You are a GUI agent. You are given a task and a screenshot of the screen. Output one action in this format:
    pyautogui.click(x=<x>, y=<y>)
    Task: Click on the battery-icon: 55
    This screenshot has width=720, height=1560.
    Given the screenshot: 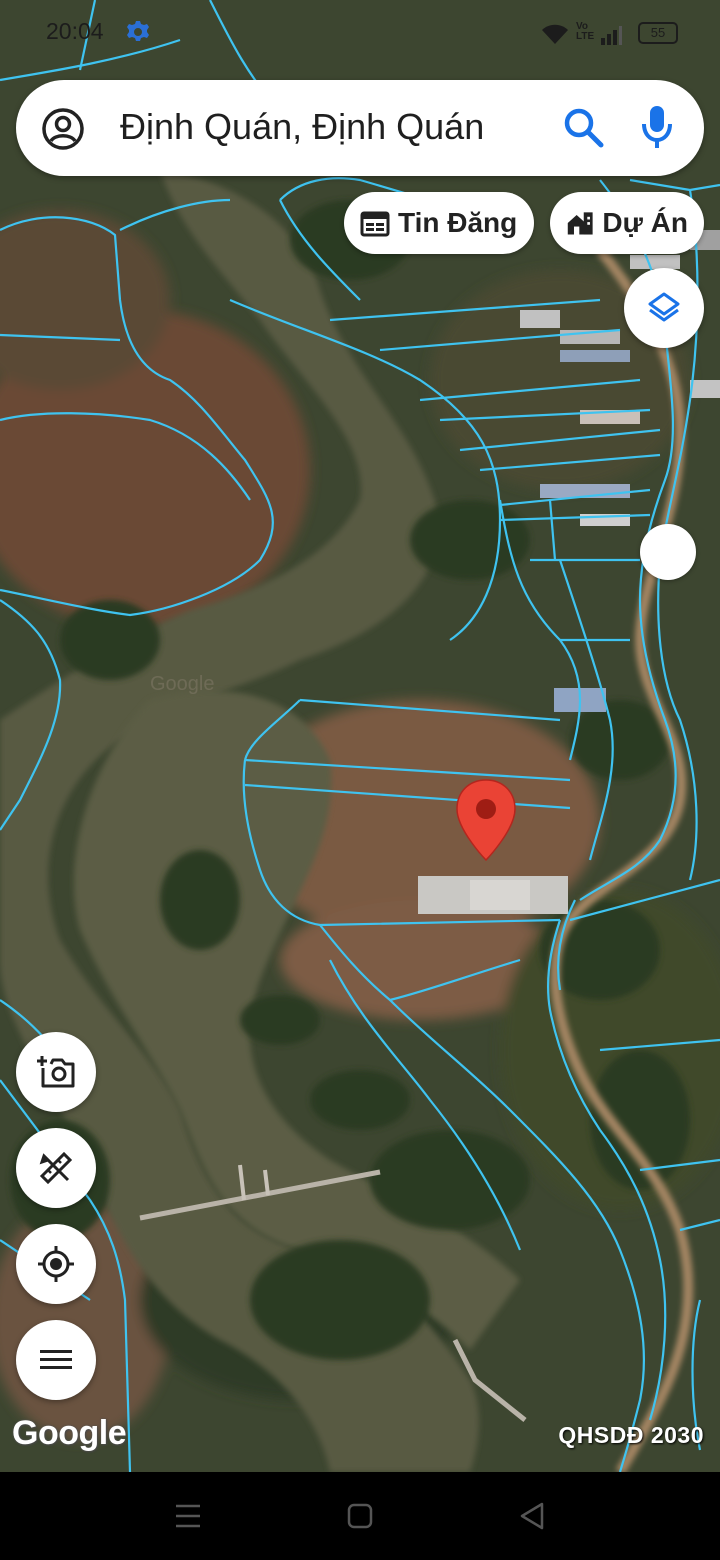 What is the action you would take?
    pyautogui.click(x=658, y=33)
    